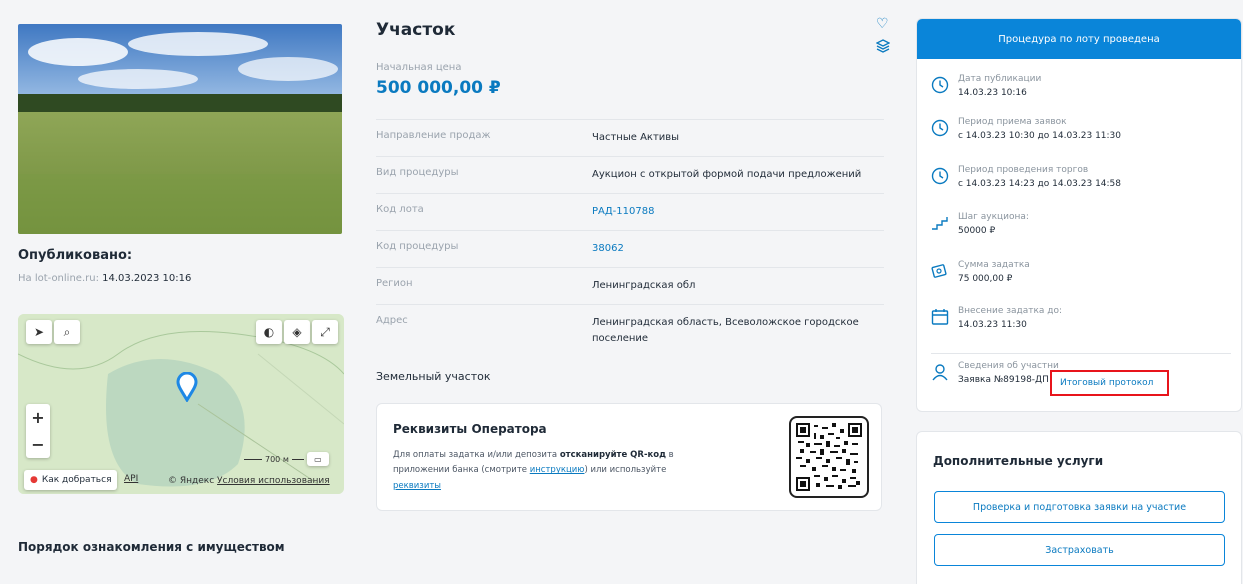 Image resolution: width=1243 pixels, height=584 pixels. Describe the element at coordinates (1000, 79) in the screenshot. I see `status-label: Дата публикации` at that location.